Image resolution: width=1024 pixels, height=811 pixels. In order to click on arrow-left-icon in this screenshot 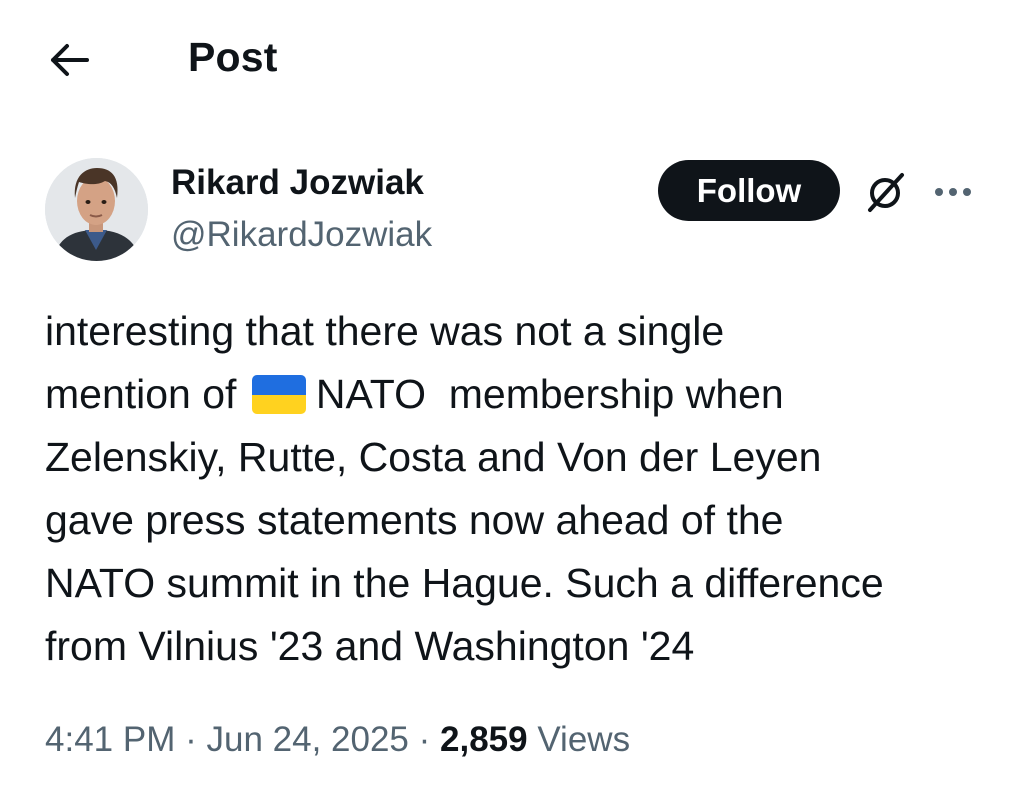, I will do `click(70, 60)`.